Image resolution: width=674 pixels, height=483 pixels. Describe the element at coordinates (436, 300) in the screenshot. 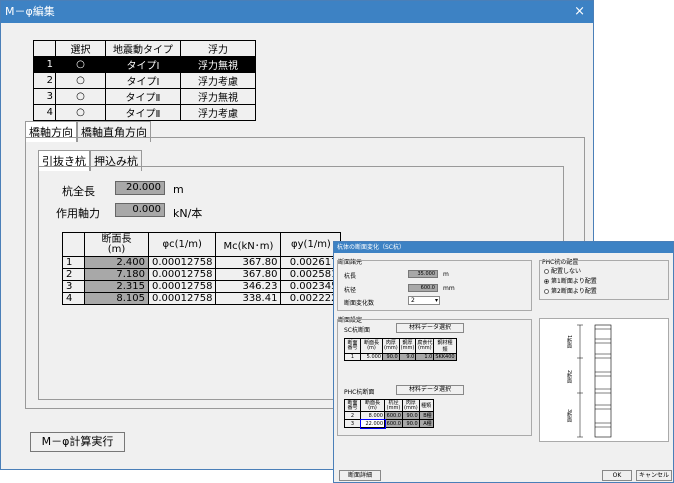

I see `chevron-down-icon: ▾` at that location.